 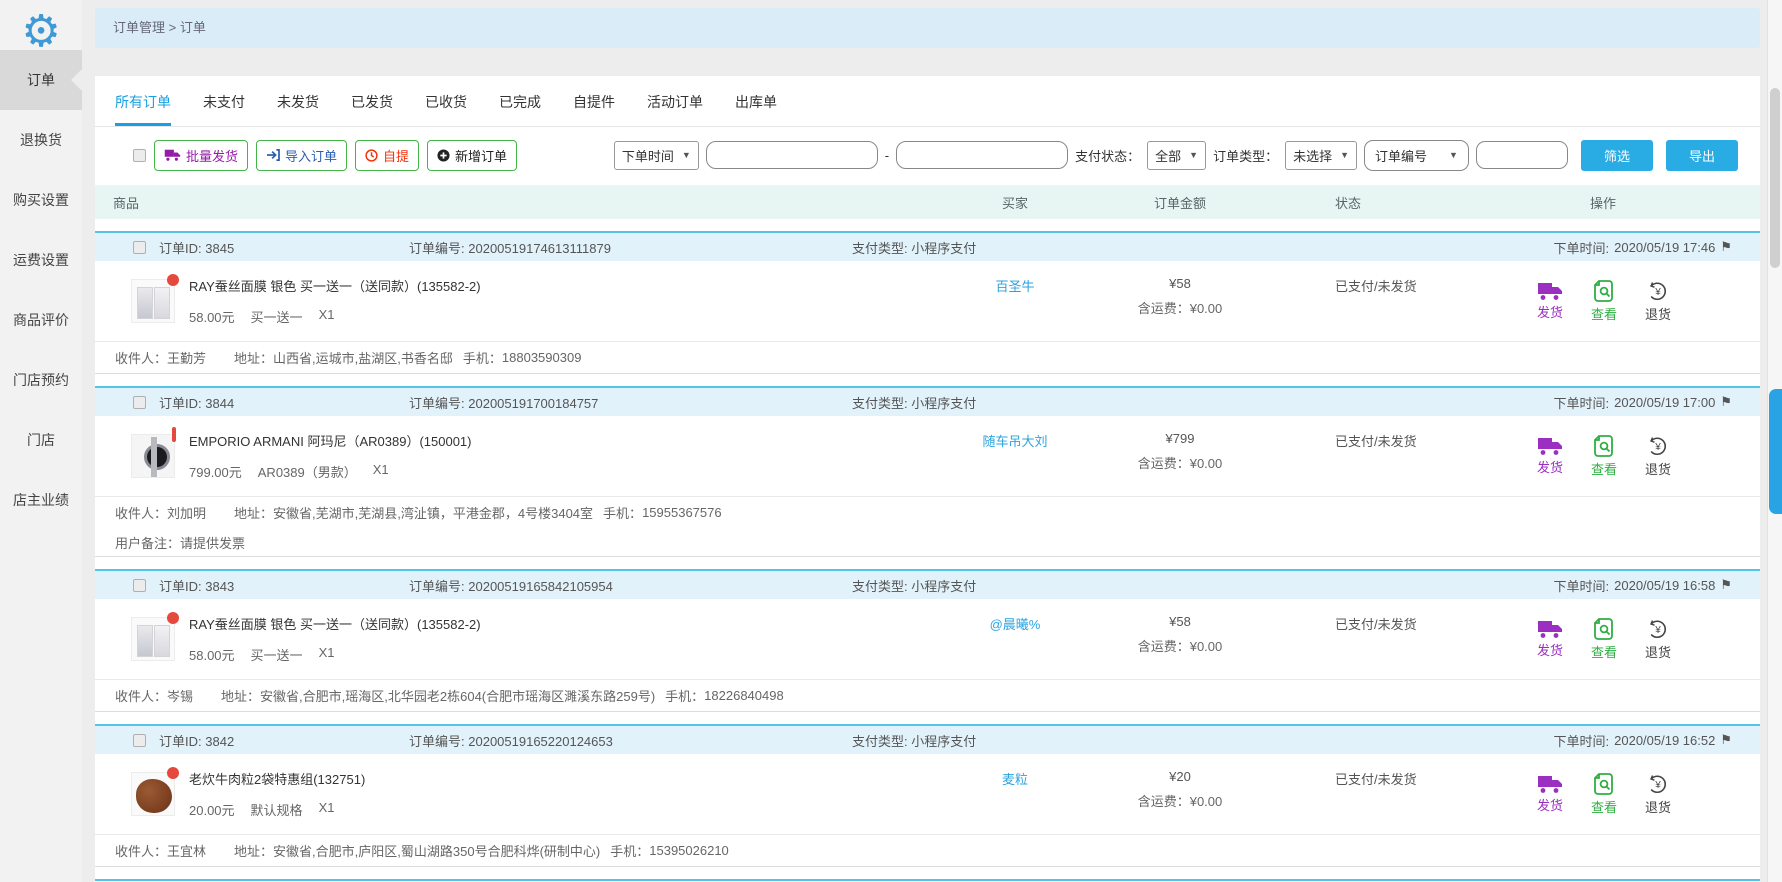 What do you see at coordinates (307, 472) in the screenshot?
I see `product-spec: AR0389（男款）` at bounding box center [307, 472].